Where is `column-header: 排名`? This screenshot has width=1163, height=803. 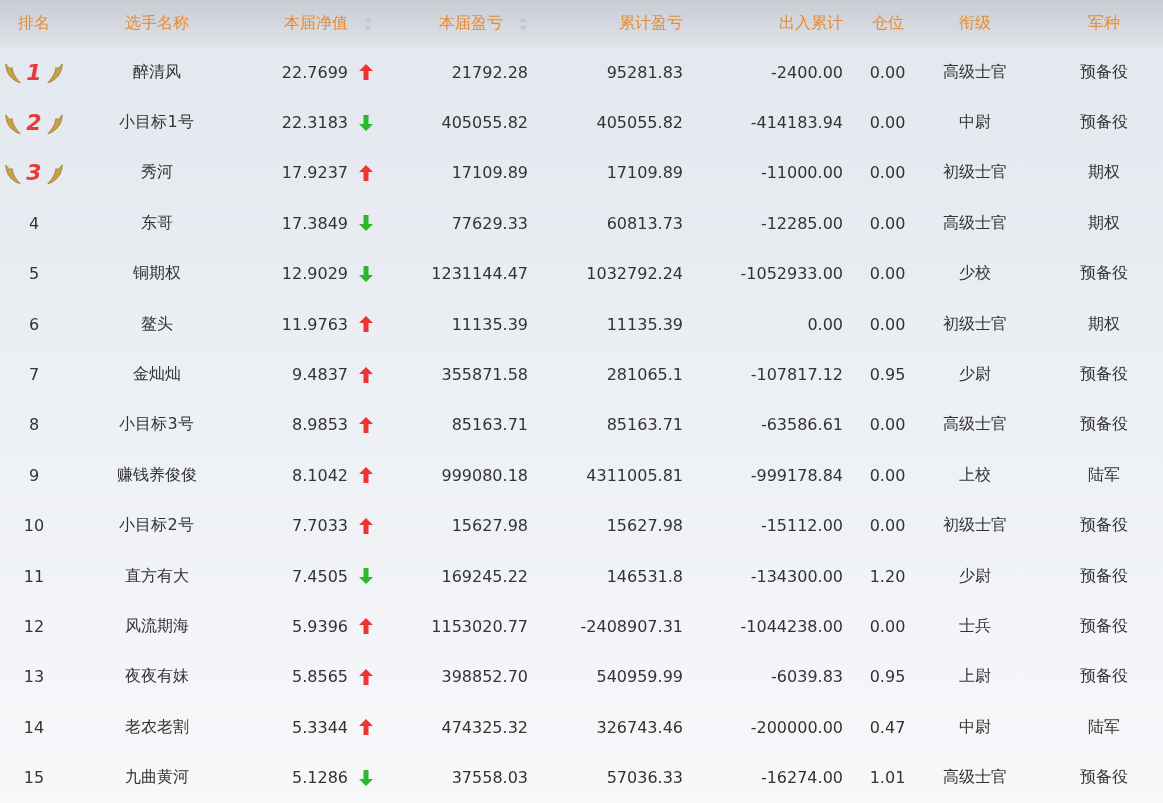 column-header: 排名 is located at coordinates (34, 23).